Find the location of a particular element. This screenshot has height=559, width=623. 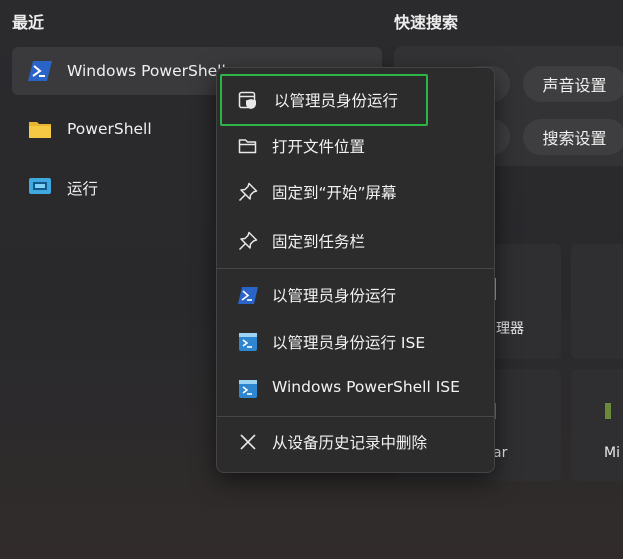

tile-accent is located at coordinates (608, 411).